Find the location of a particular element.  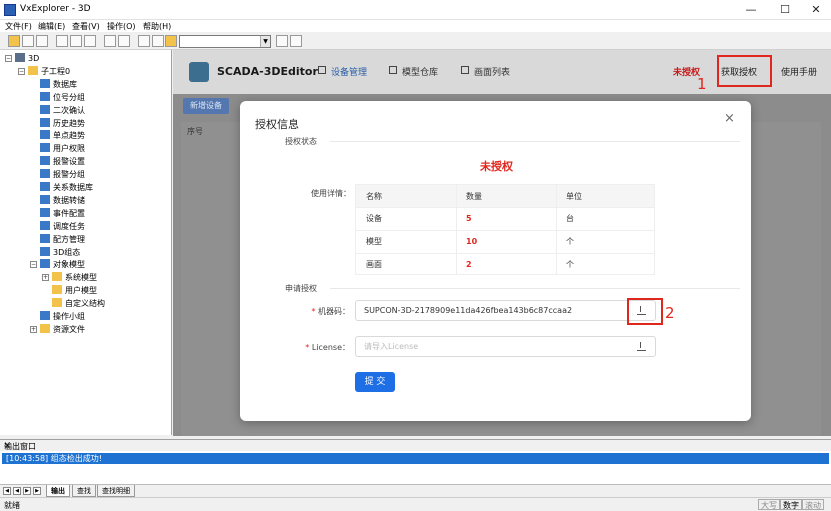

next-tab-icon: ▶ is located at coordinates (27, 491).